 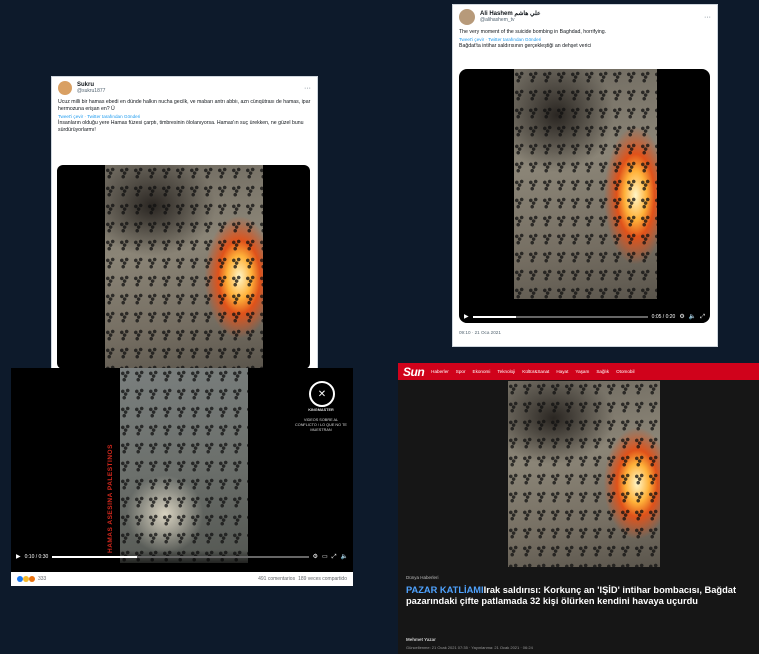 What do you see at coordinates (663, 316) in the screenshot?
I see `video-time: 0:05 / 0:20` at bounding box center [663, 316].